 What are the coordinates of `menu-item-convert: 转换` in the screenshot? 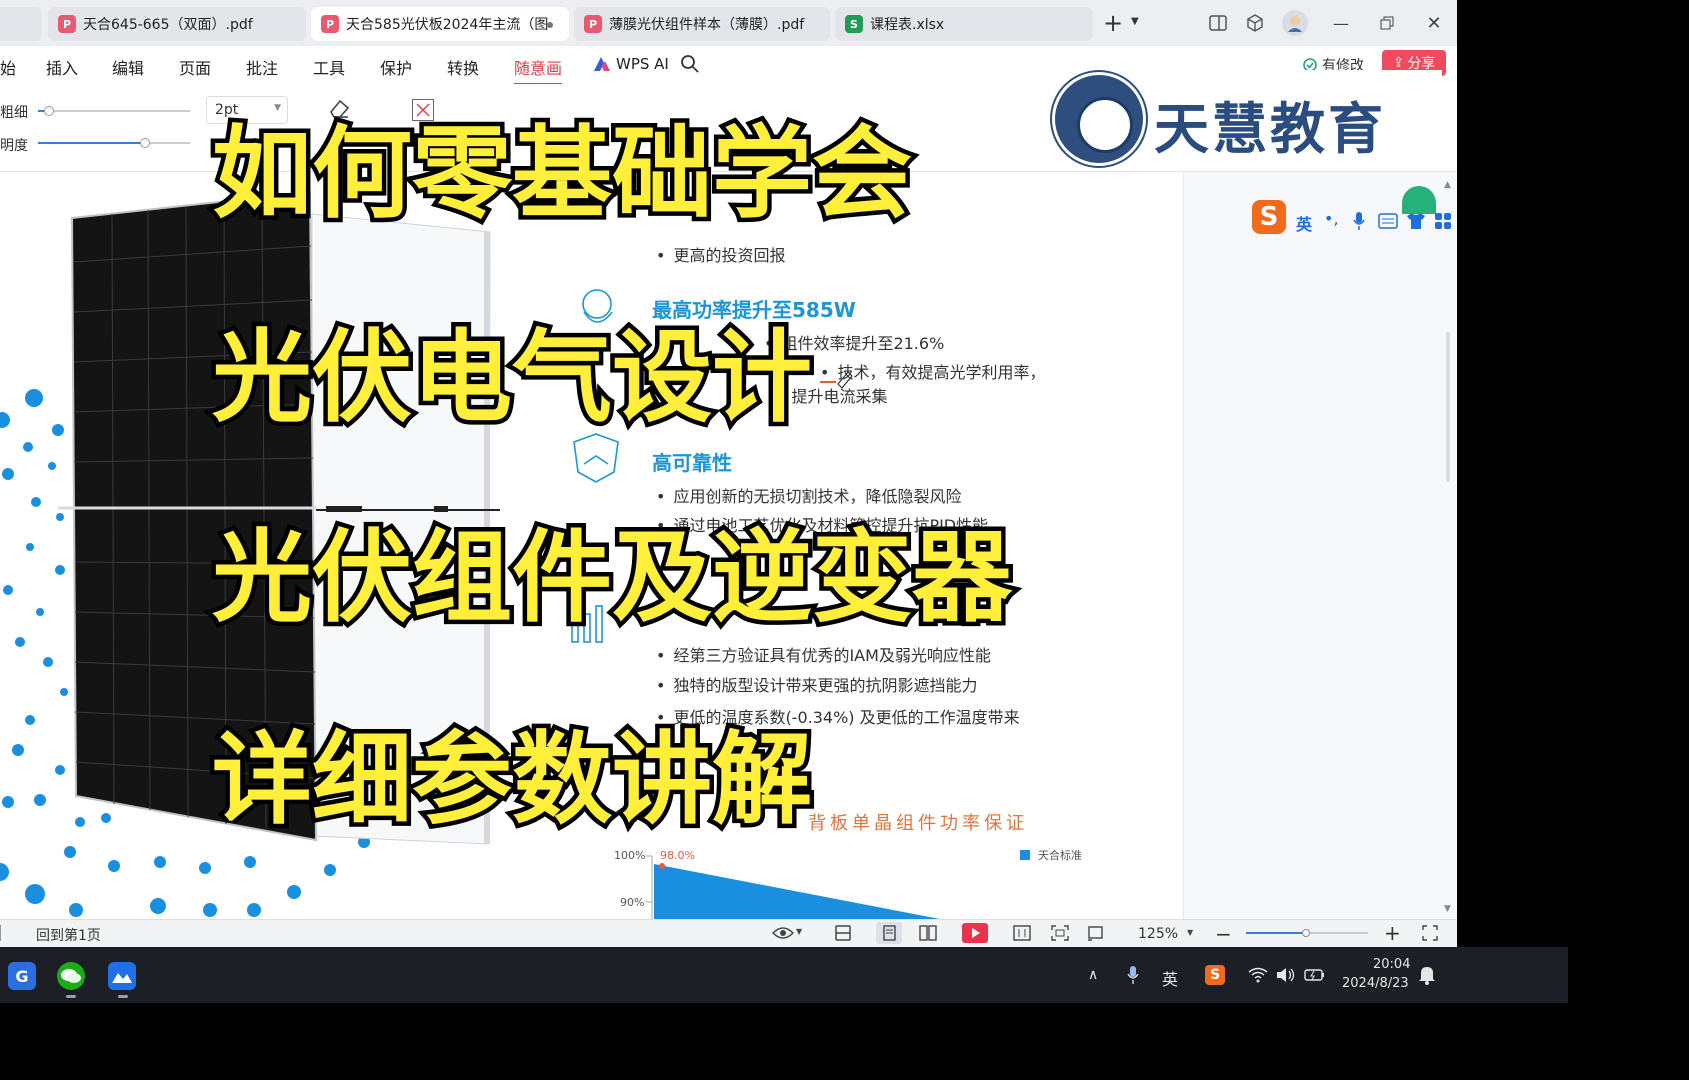 It's located at (463, 67).